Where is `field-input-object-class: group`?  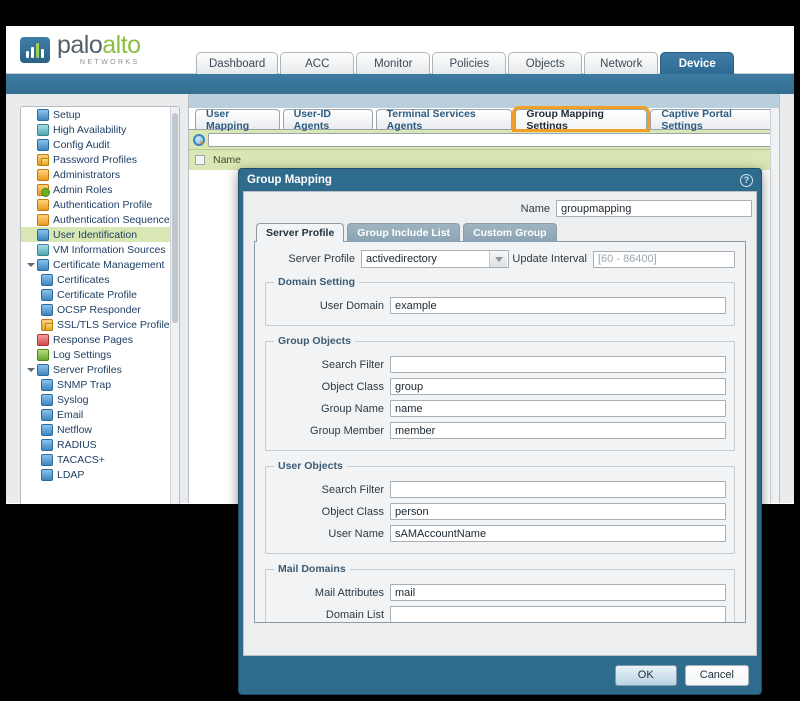 field-input-object-class: group is located at coordinates (558, 386).